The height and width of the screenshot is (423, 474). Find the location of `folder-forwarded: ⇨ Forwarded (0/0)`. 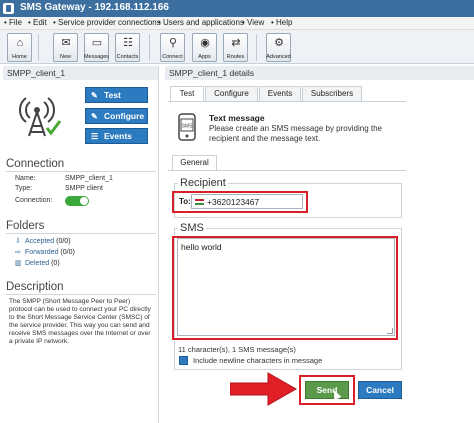

folder-forwarded: ⇨ Forwarded (0/0) is located at coordinates (45, 252).